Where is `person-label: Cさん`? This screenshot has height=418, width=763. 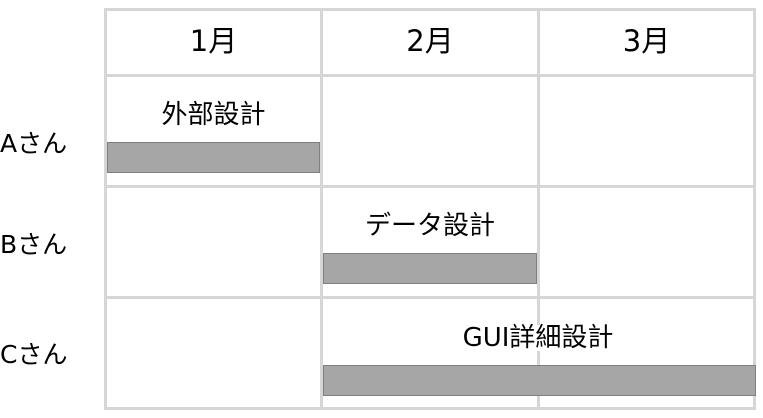
person-label: Cさん is located at coordinates (34, 354).